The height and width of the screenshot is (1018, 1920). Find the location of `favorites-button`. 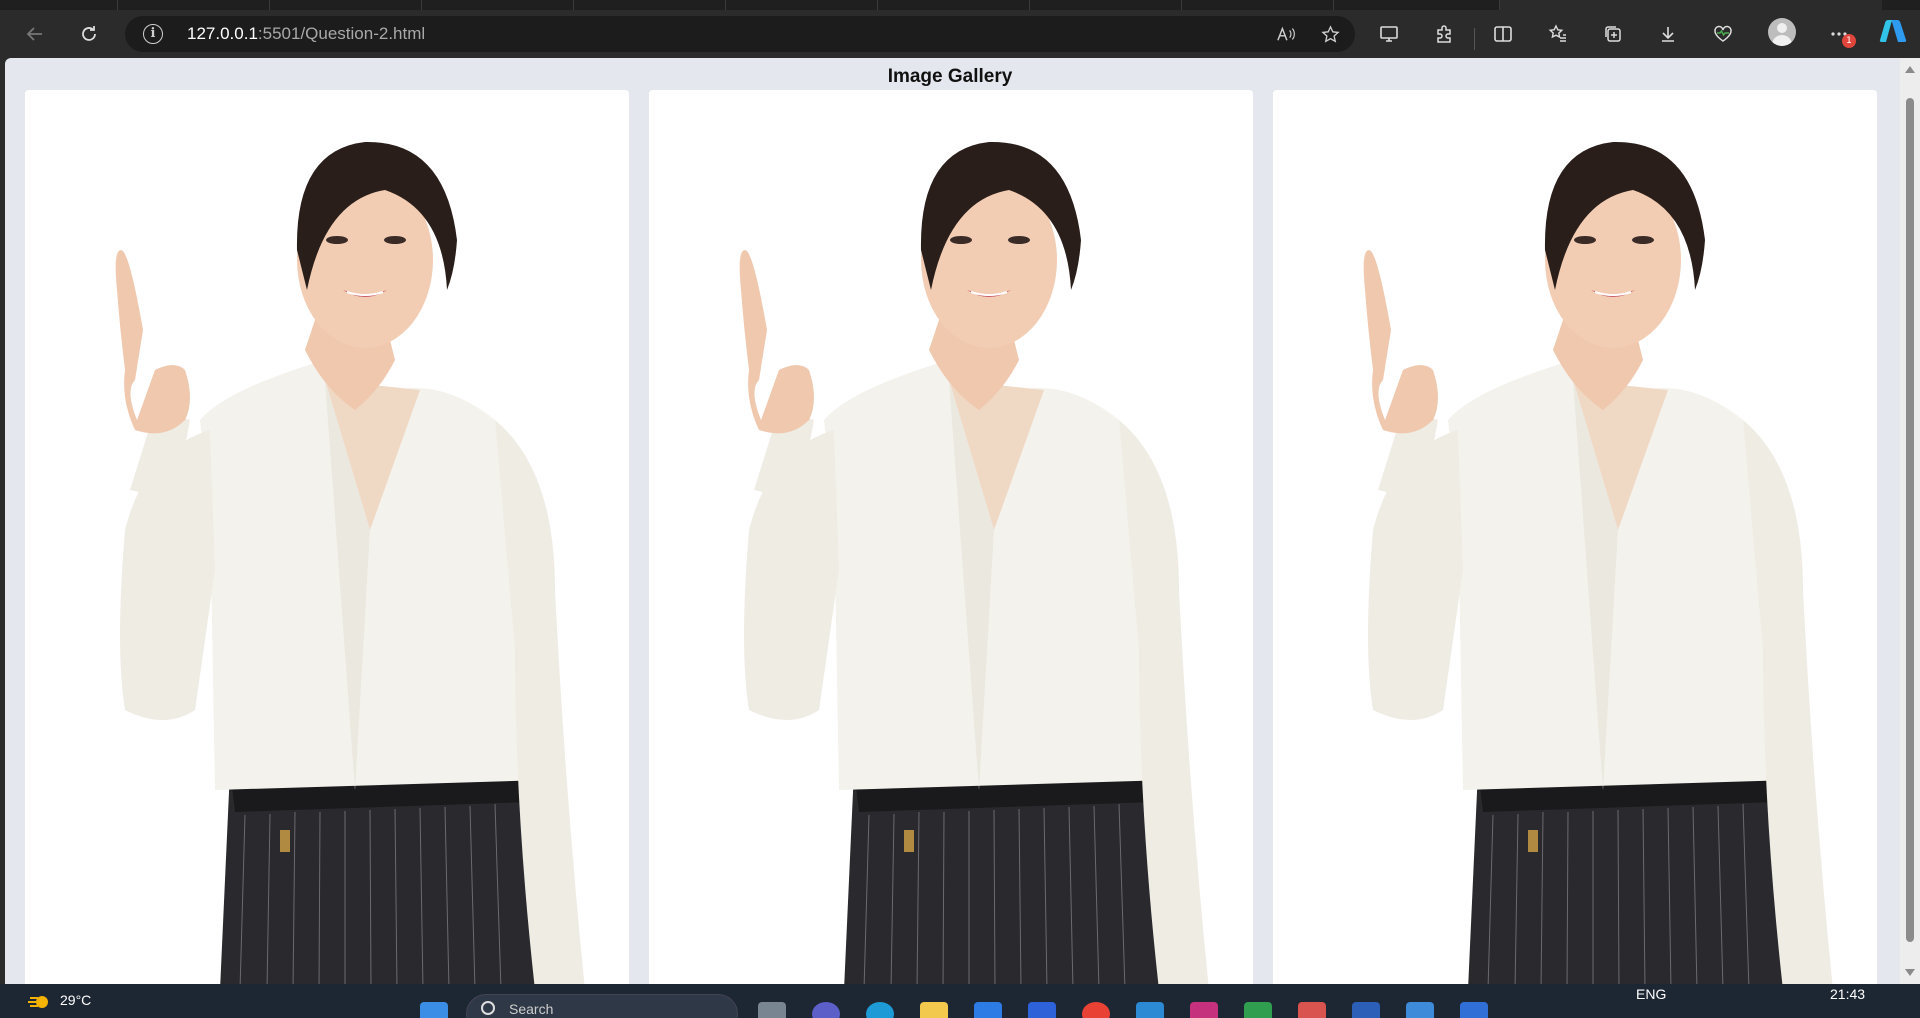

favorites-button is located at coordinates (1558, 34).